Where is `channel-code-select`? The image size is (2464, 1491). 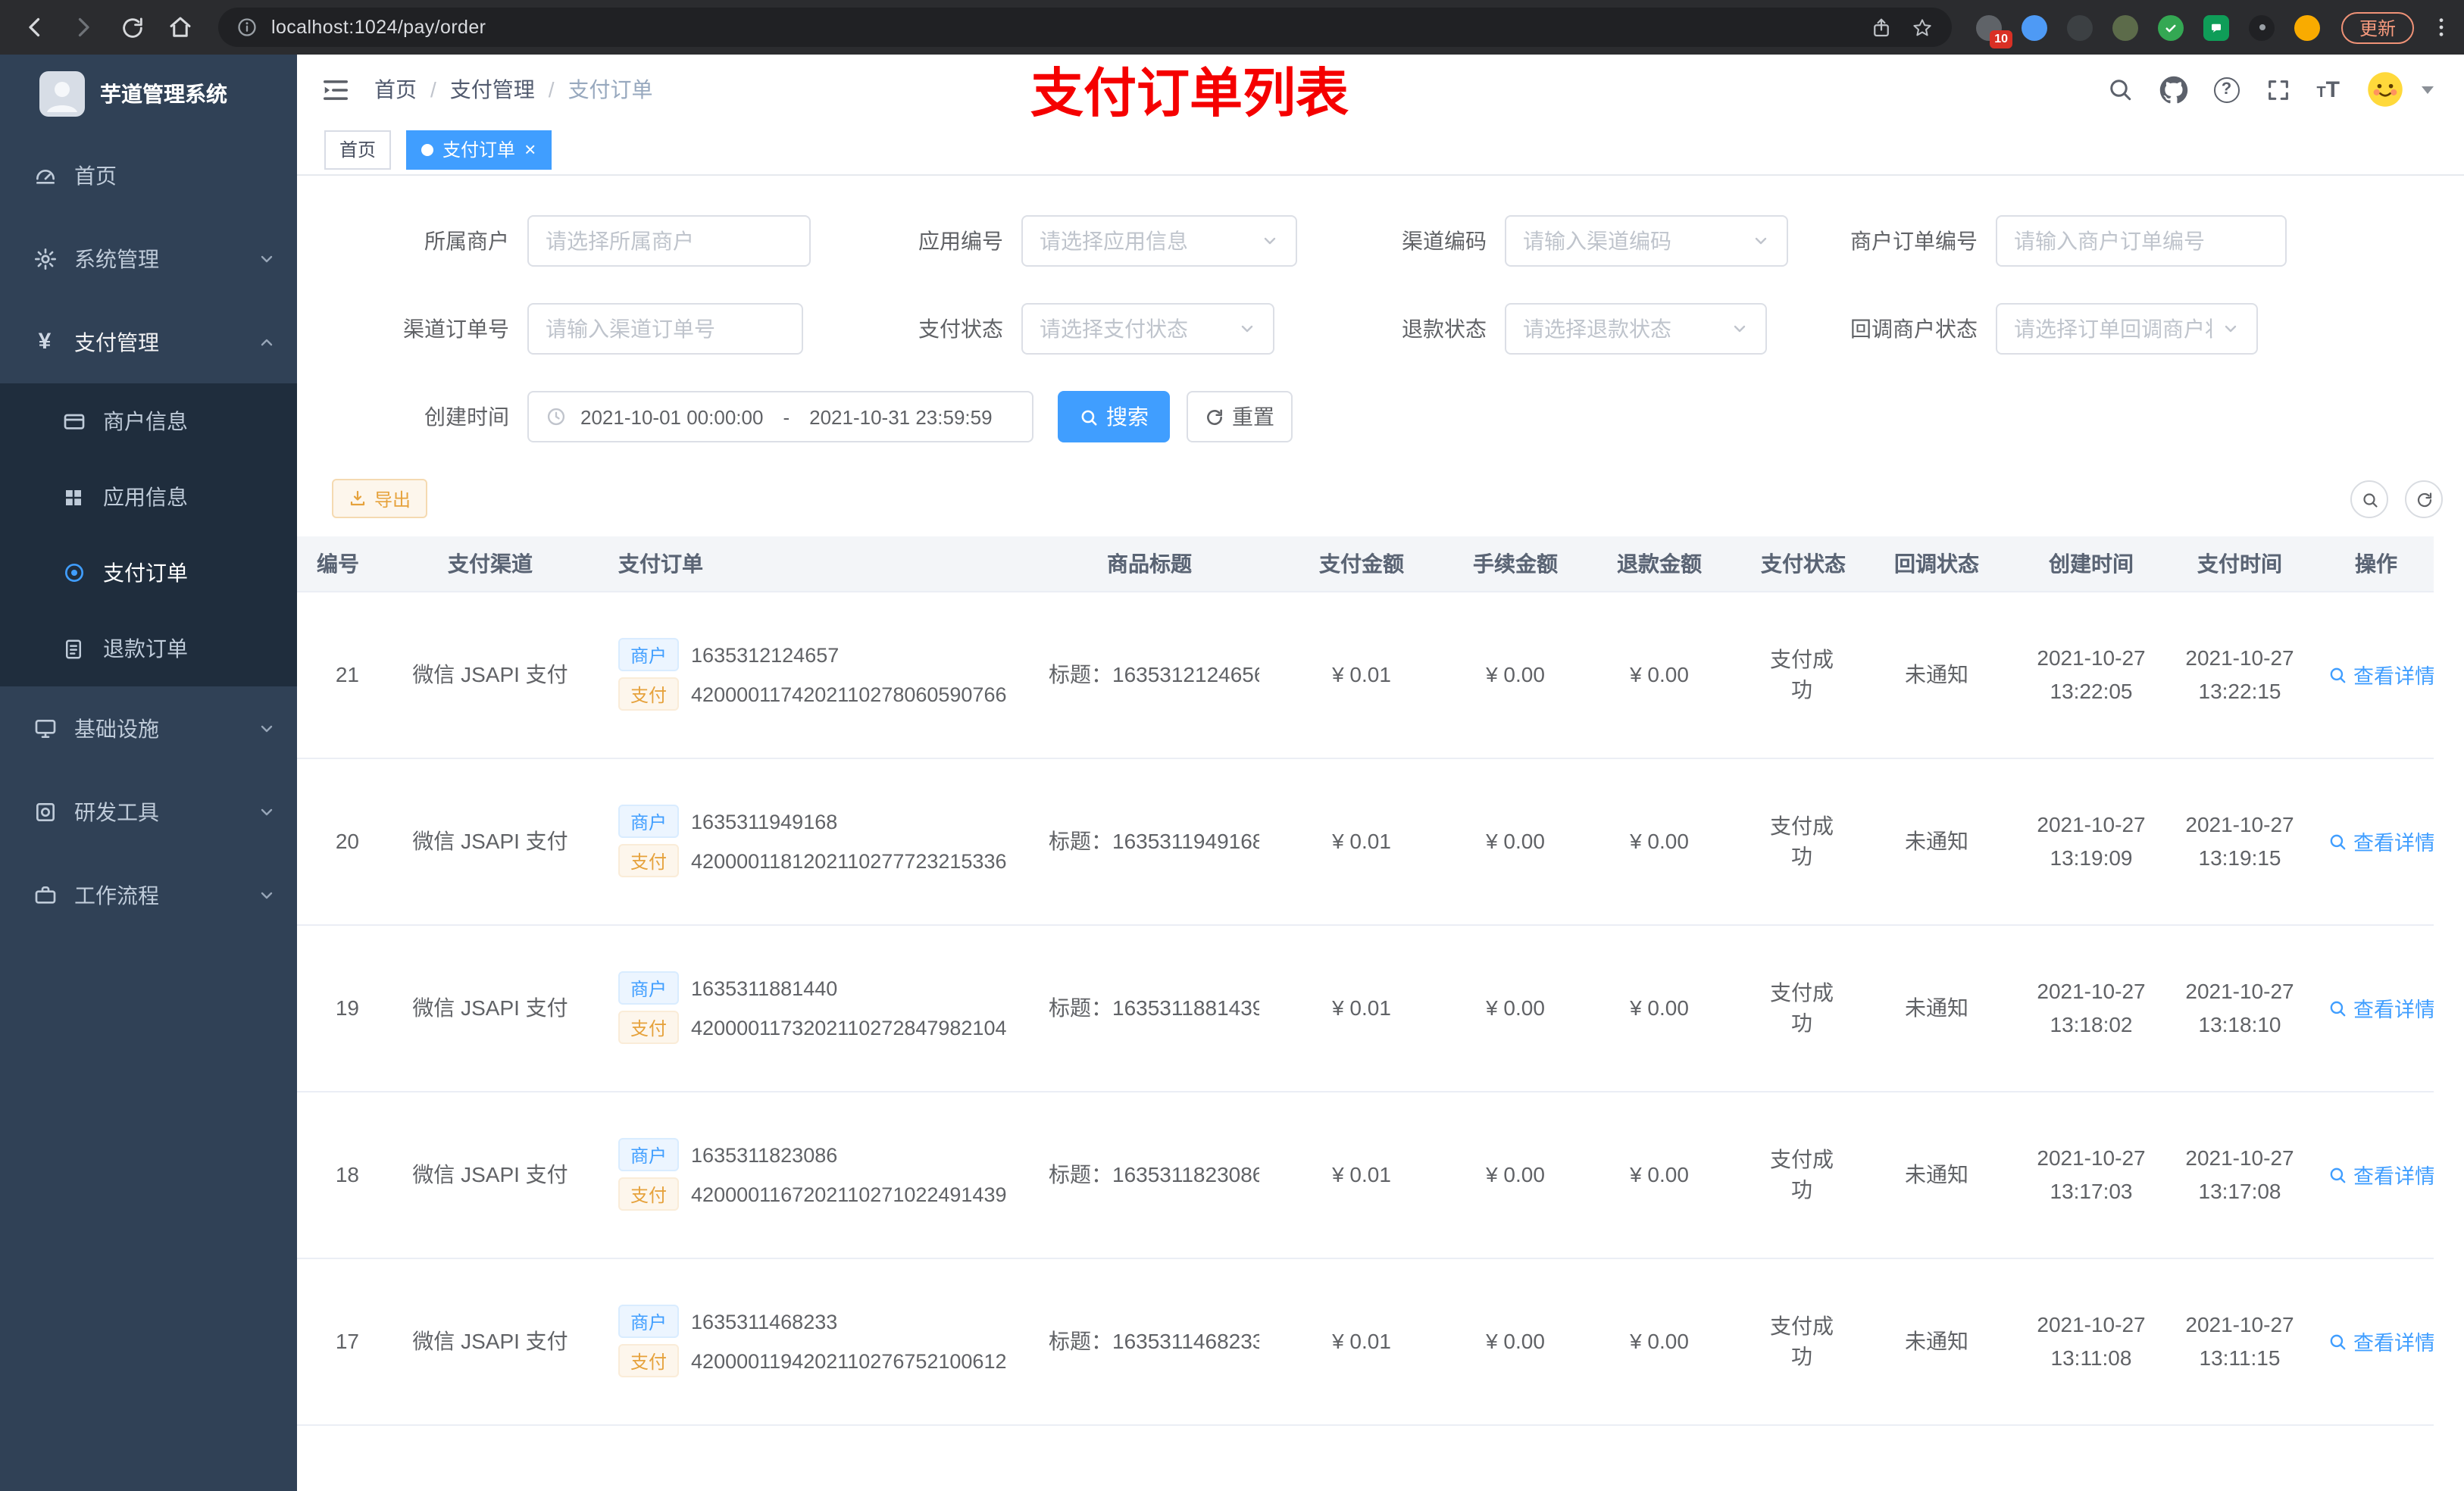 channel-code-select is located at coordinates (1646, 241).